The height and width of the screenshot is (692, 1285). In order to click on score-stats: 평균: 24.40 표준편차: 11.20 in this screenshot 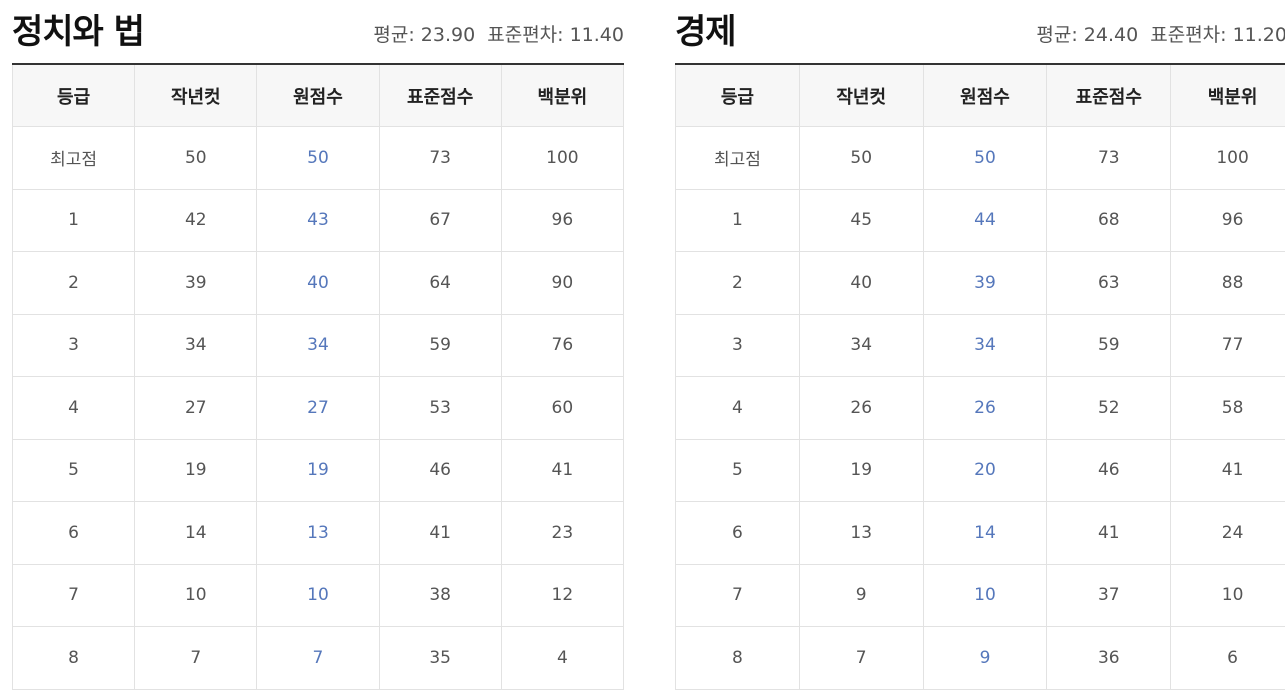, I will do `click(1160, 33)`.